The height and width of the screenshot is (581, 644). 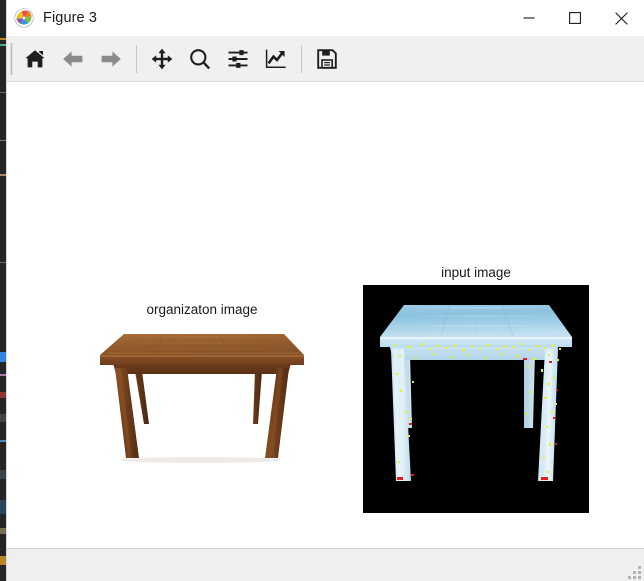 I want to click on save-figure-button, so click(x=327, y=59).